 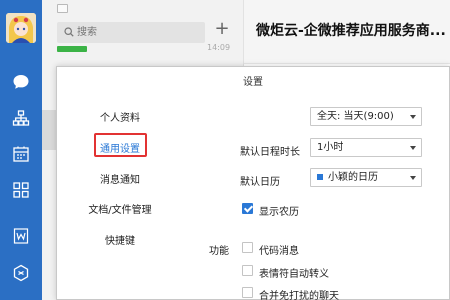 What do you see at coordinates (120, 145) in the screenshot?
I see `active-item-highlight` at bounding box center [120, 145].